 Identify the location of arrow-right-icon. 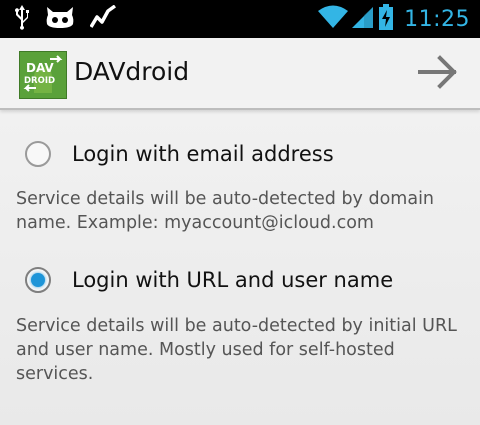
(438, 74).